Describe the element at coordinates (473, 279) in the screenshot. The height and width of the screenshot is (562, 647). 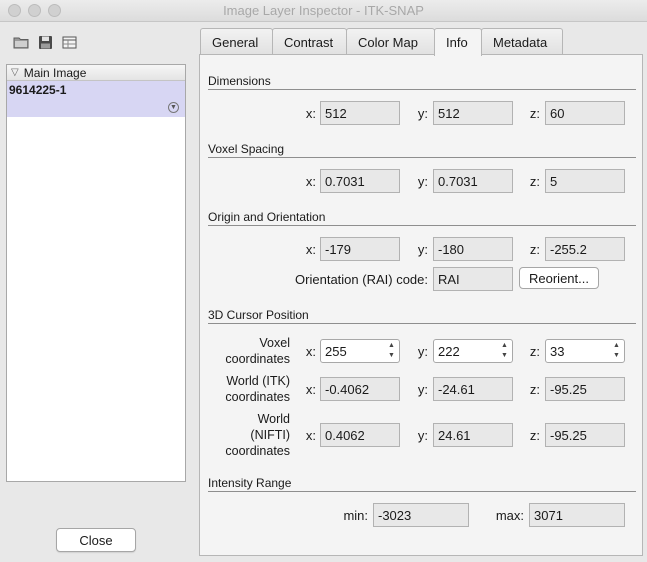
I see `orientation-code-field: RAI` at that location.